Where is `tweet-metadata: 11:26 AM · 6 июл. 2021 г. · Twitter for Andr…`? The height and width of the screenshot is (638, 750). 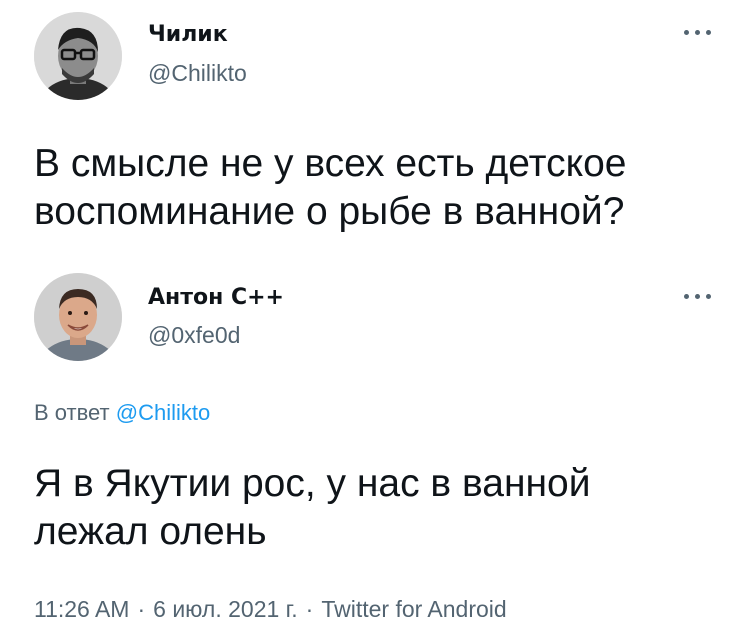
tweet-metadata: 11:26 AM · 6 июл. 2021 г. · Twitter for Andr… is located at coordinates (270, 609).